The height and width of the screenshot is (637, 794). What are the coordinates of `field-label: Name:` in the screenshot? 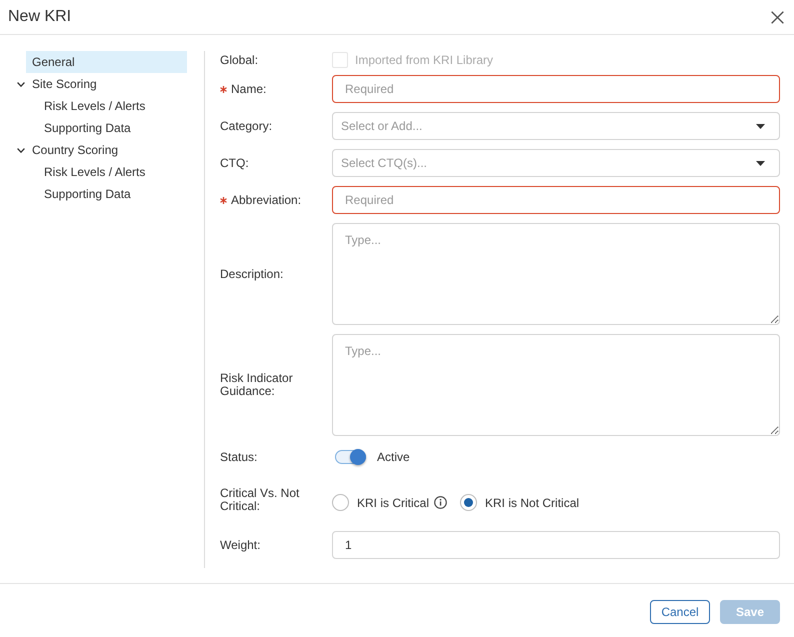 It's located at (248, 89).